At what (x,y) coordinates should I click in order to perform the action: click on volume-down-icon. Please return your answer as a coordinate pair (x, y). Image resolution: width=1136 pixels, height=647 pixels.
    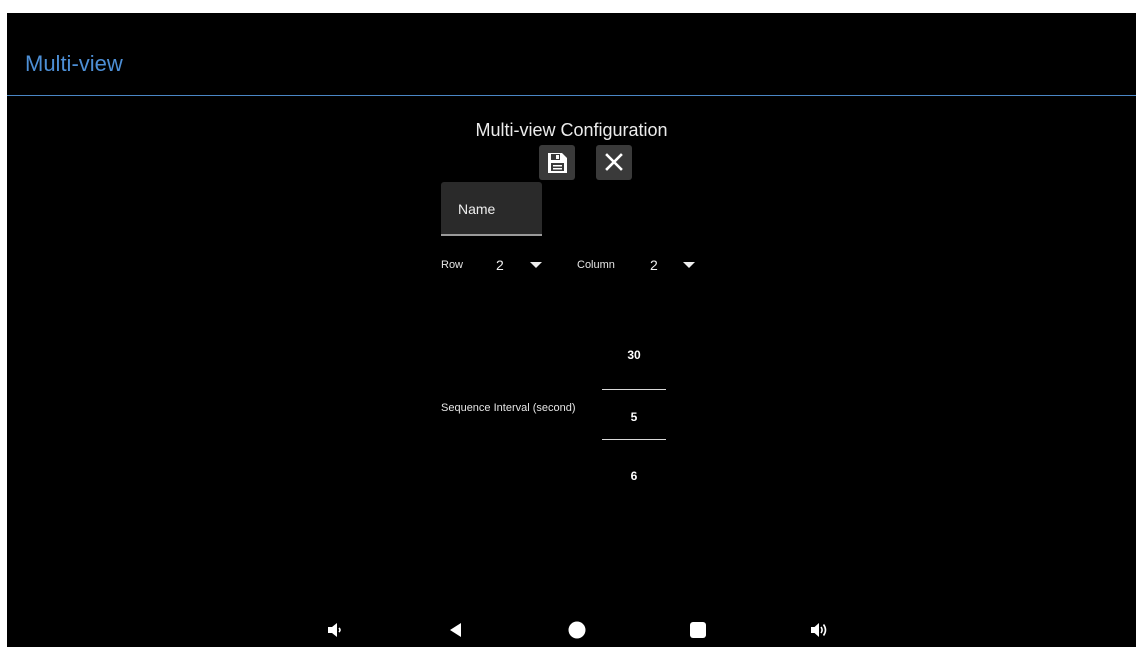
    Looking at the image, I should click on (335, 630).